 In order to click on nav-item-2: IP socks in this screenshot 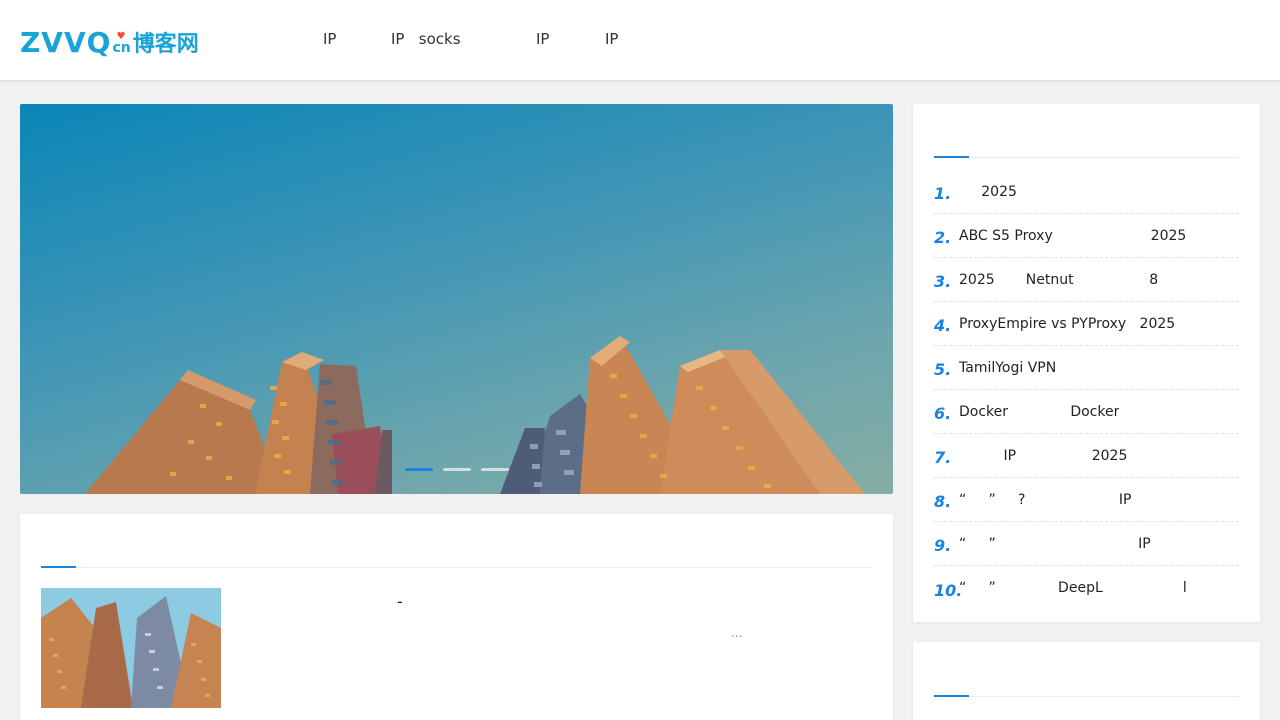, I will do `click(426, 39)`.